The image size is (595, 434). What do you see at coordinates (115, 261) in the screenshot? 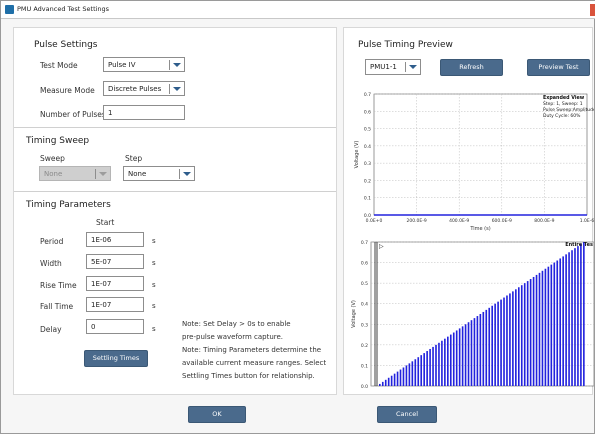
I see `width-input: 5E-07` at bounding box center [115, 261].